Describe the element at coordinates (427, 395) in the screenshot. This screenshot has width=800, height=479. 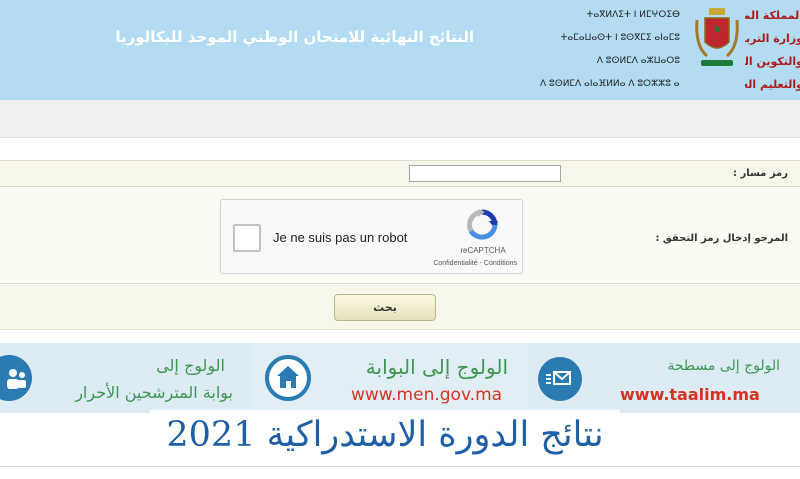
I see `men-portal-url: www.men.gov.ma` at that location.